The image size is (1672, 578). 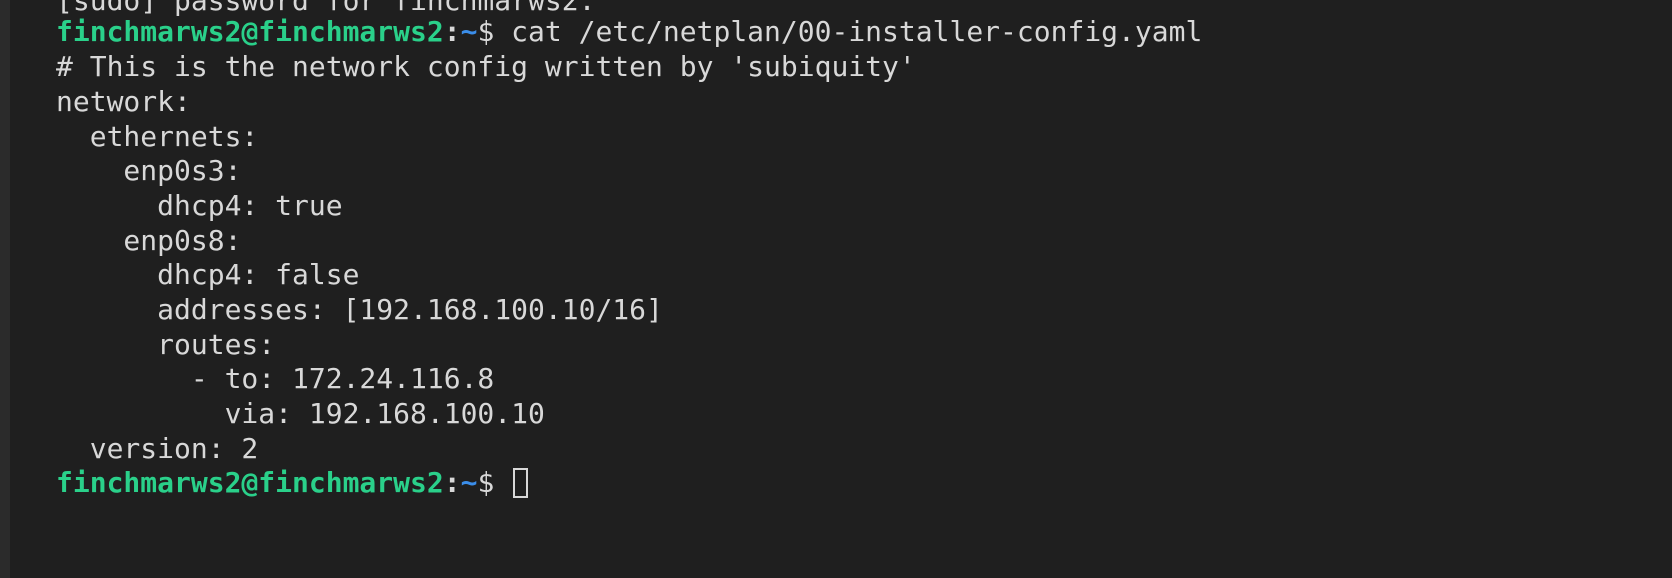 I want to click on output-line: dhcp4: true, so click(x=199, y=205).